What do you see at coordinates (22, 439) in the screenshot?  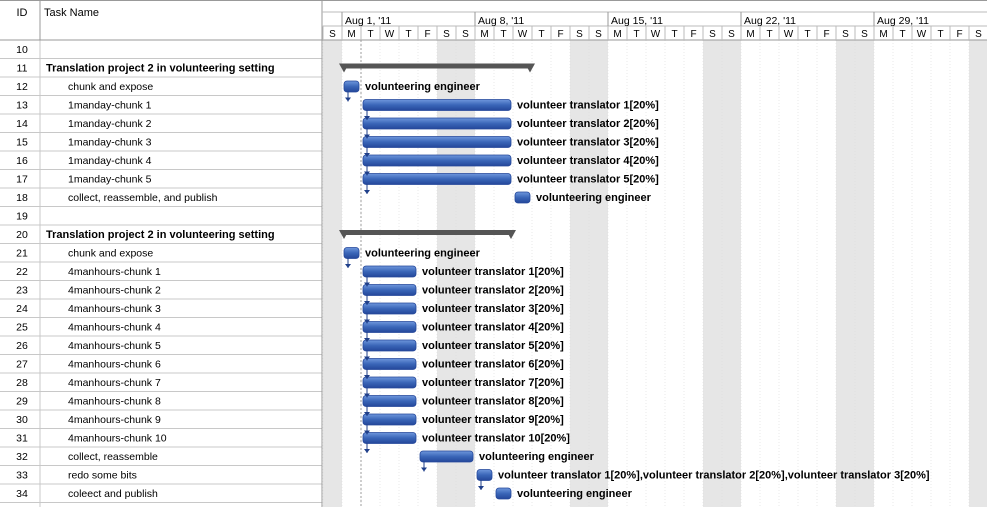 I see `row-id: 31` at bounding box center [22, 439].